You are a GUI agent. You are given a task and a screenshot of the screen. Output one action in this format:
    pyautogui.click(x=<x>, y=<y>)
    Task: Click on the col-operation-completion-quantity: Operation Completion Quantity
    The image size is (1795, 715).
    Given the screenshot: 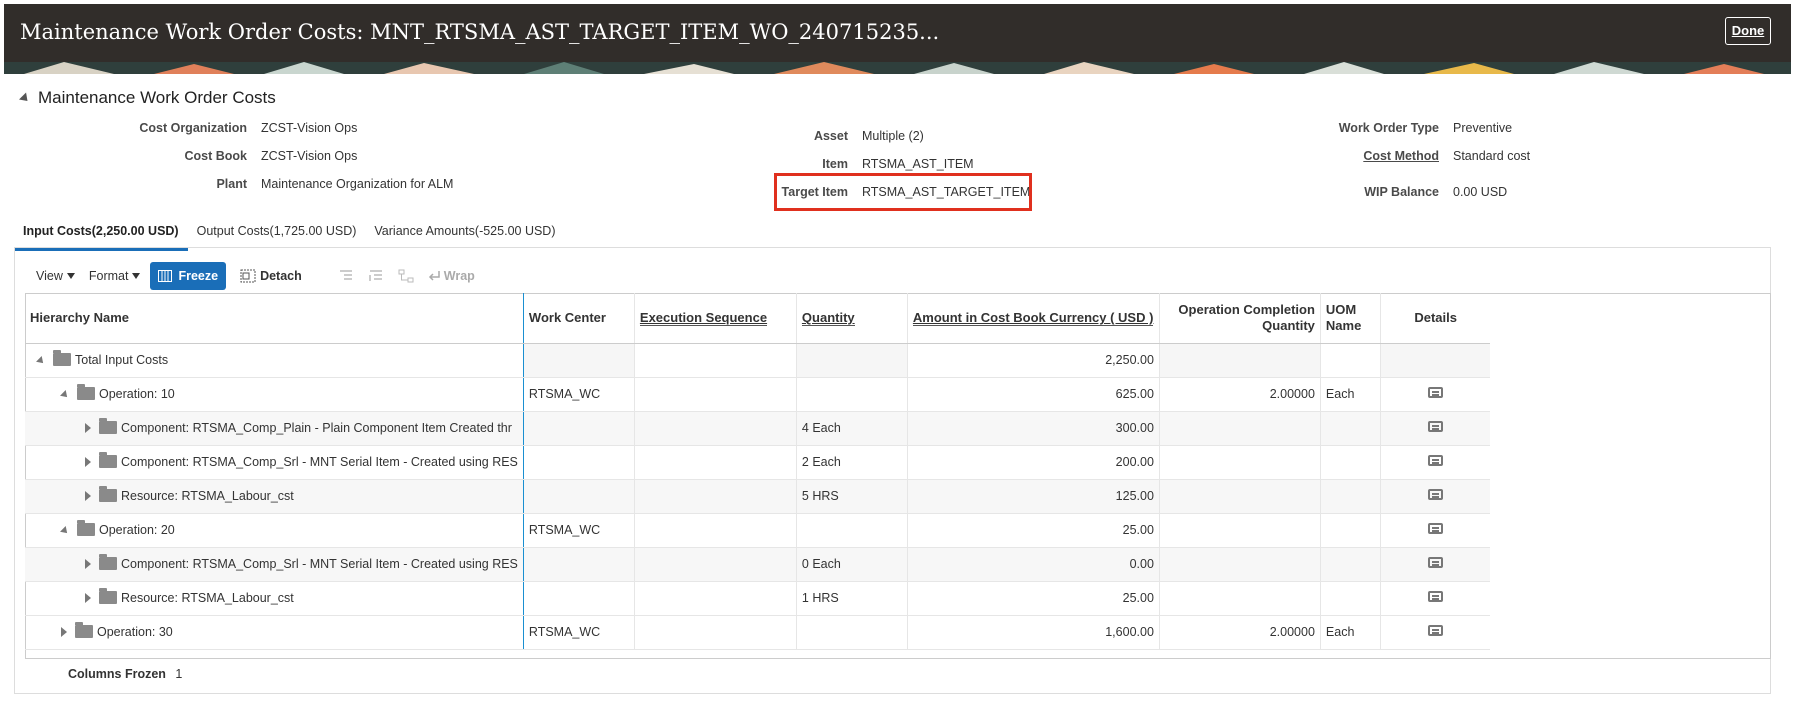 What is the action you would take?
    pyautogui.click(x=1240, y=318)
    